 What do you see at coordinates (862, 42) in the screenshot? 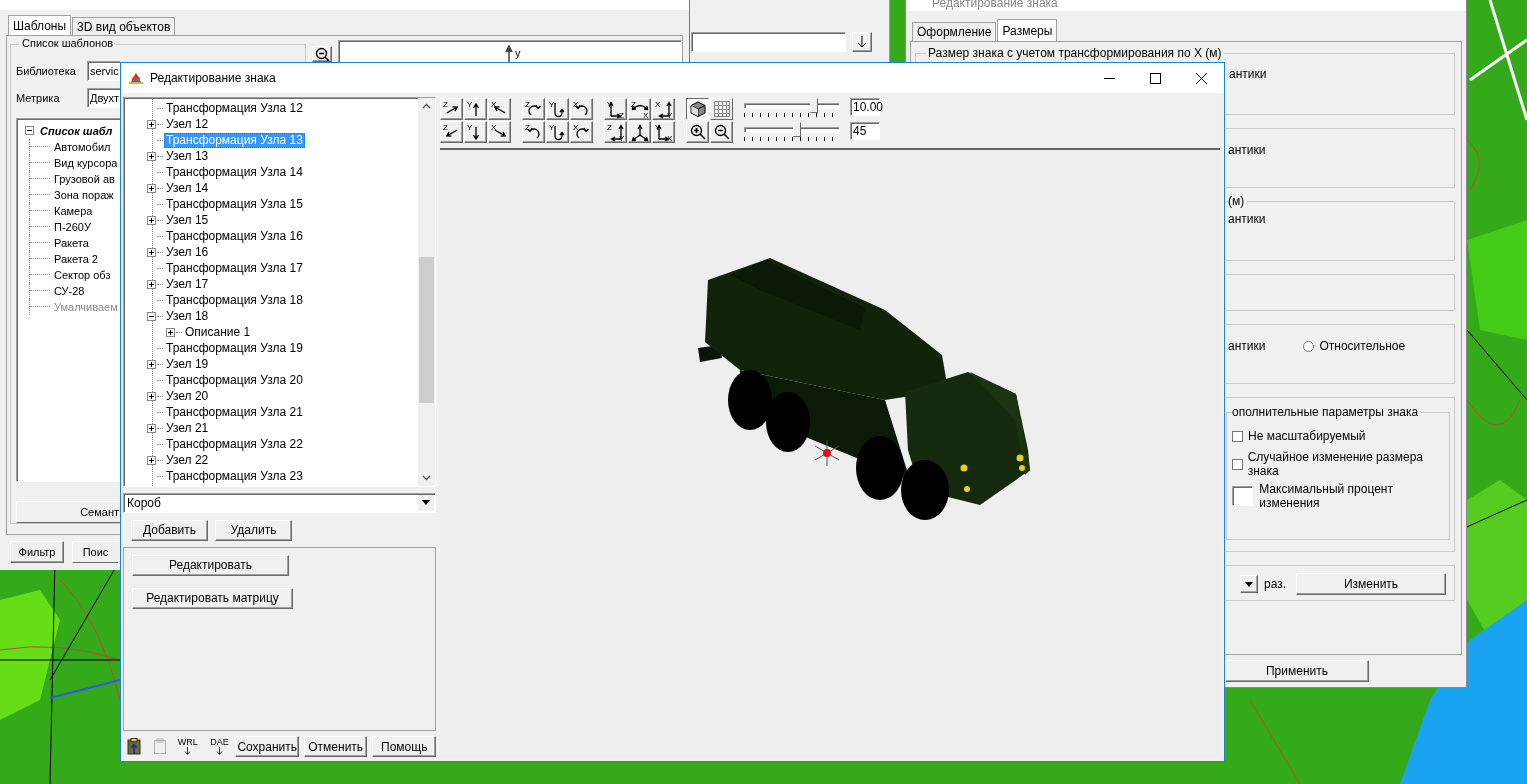
I see `down-arrow-button` at bounding box center [862, 42].